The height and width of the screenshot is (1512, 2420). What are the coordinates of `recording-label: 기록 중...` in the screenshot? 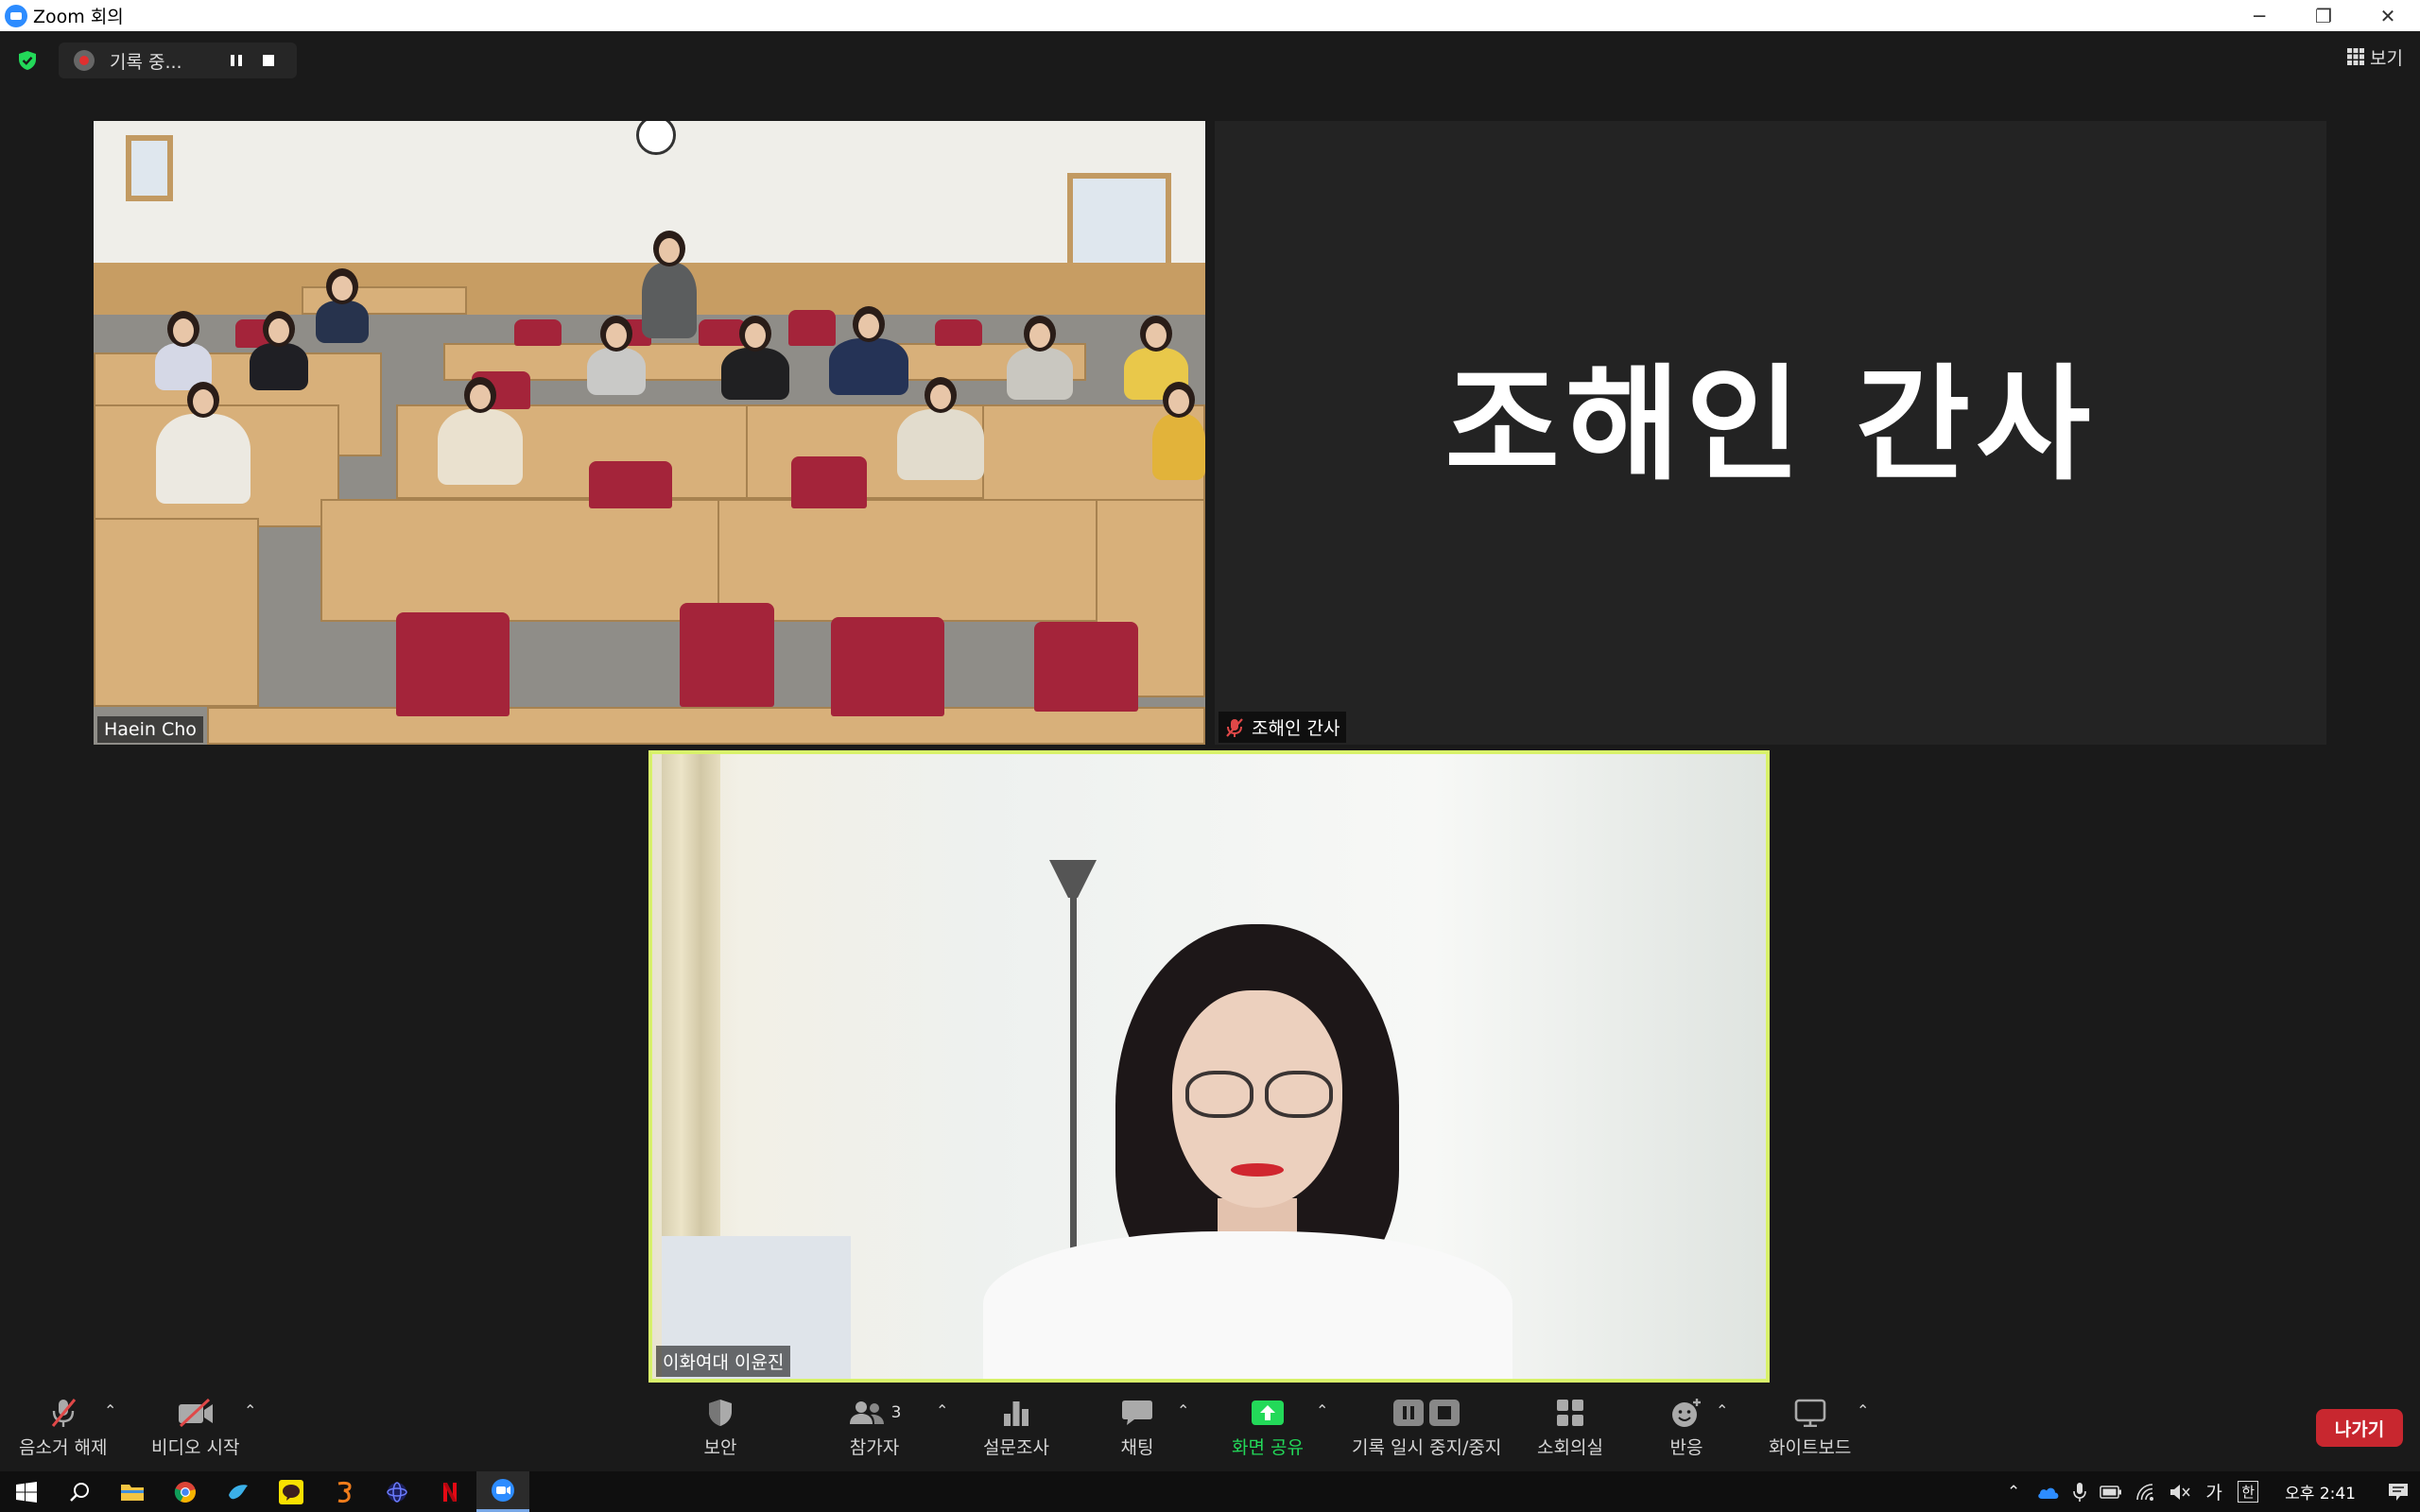 It's located at (146, 62).